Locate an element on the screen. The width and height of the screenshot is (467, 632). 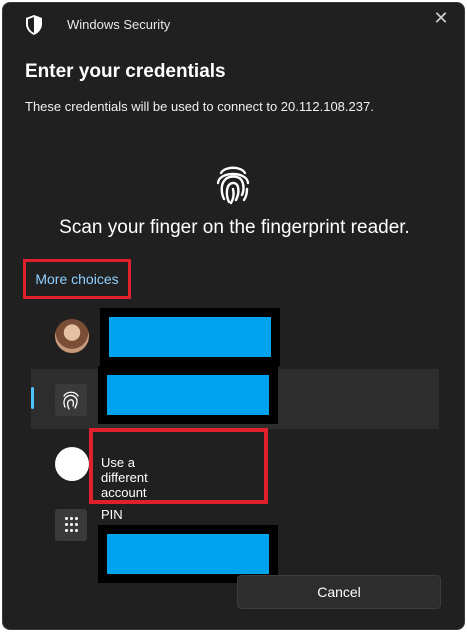
fingerprint-small-icon is located at coordinates (71, 400).